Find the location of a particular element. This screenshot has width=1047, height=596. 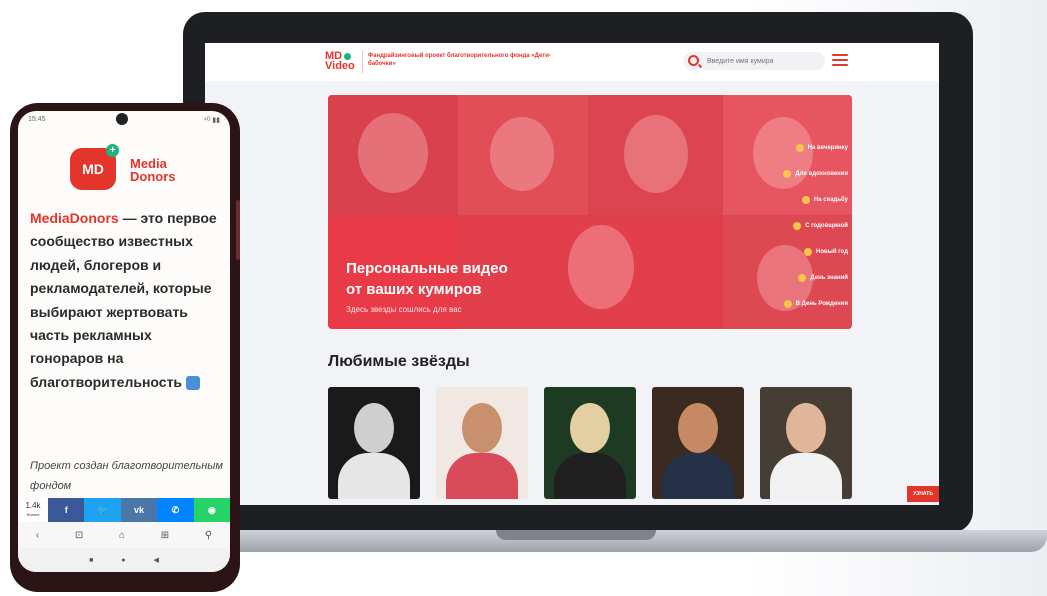

brand-name: Media Donors is located at coordinates (153, 170).